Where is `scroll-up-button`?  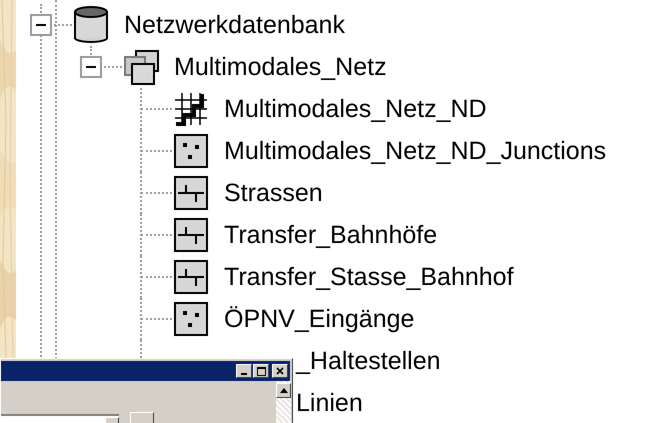
scroll-up-button is located at coordinates (283, 390).